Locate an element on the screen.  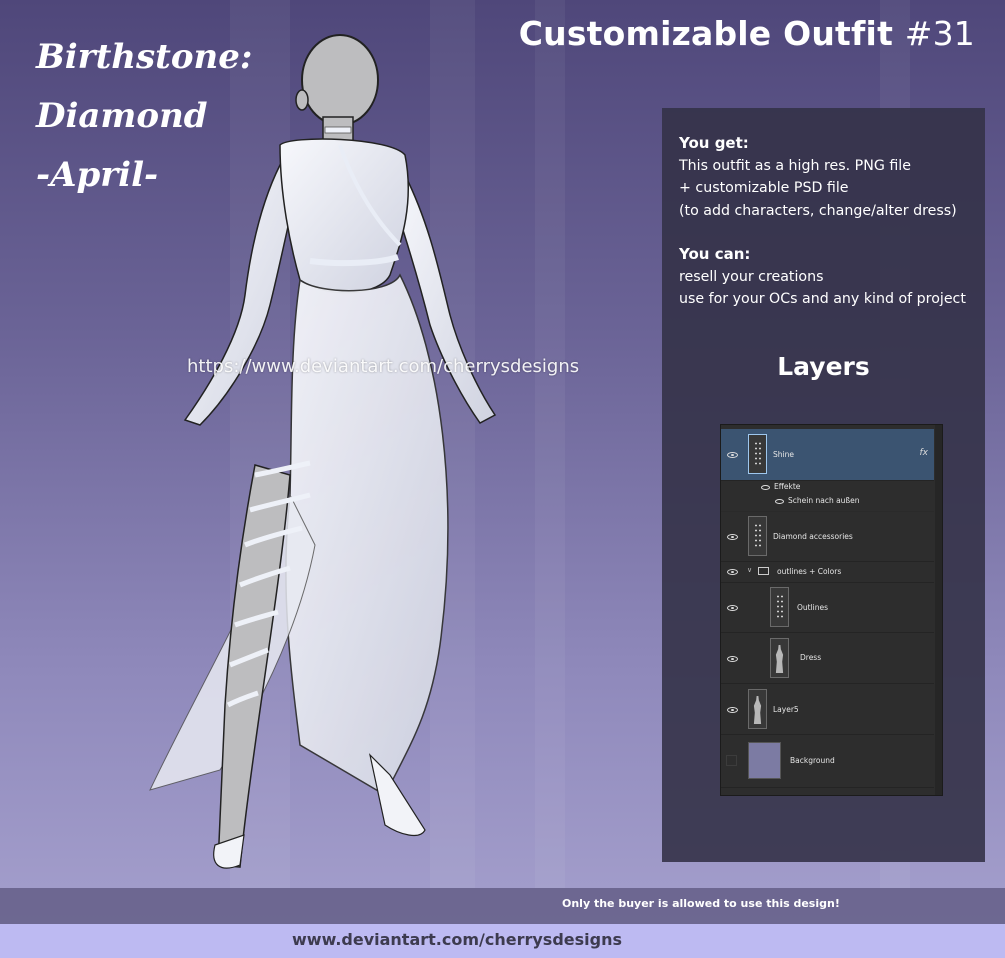
dress-bodice is located at coordinates (344, 216).